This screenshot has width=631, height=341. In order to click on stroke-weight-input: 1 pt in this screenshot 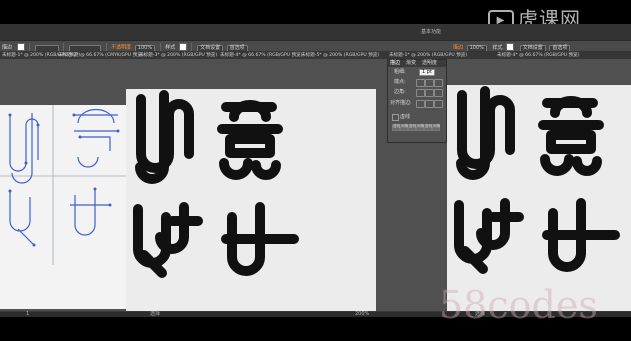, I will do `click(427, 72)`.